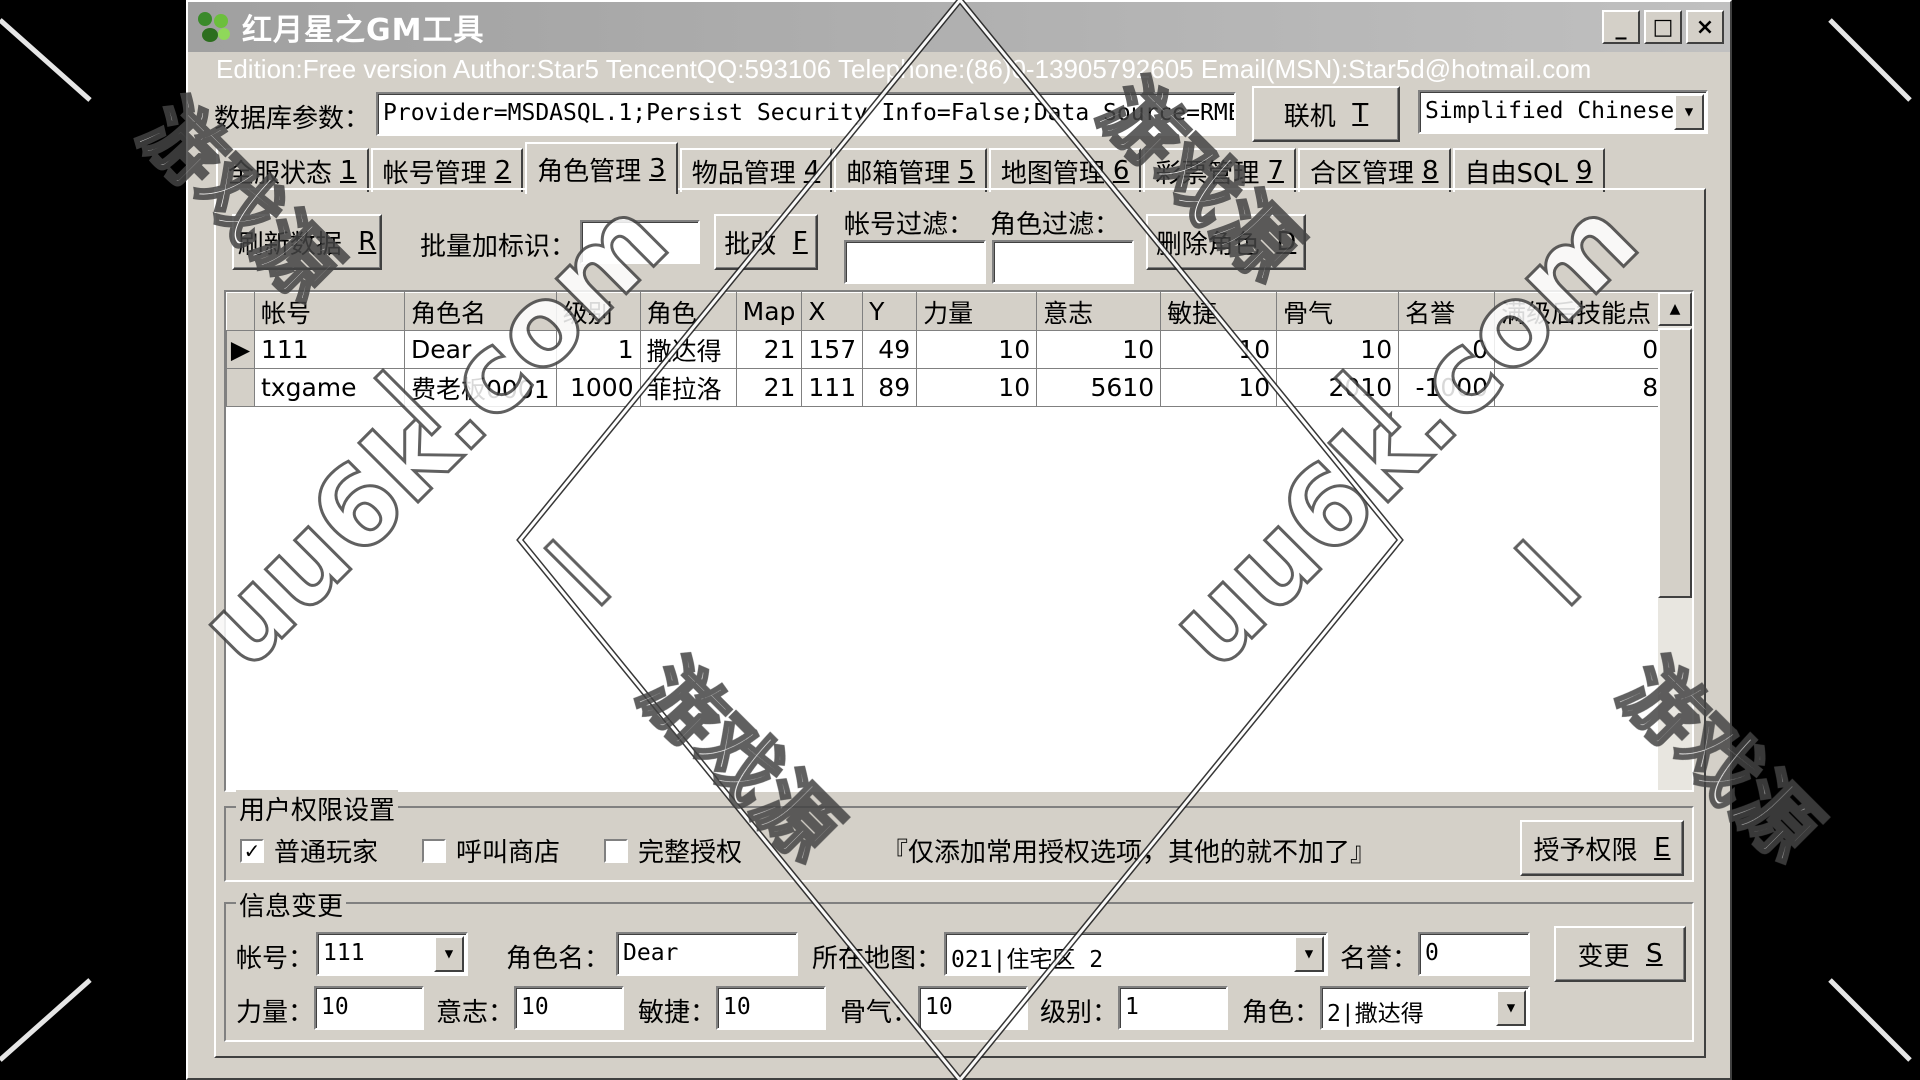  What do you see at coordinates (1136, 954) in the screenshot?
I see `map-combo: 021|住宅区 2 ▼` at bounding box center [1136, 954].